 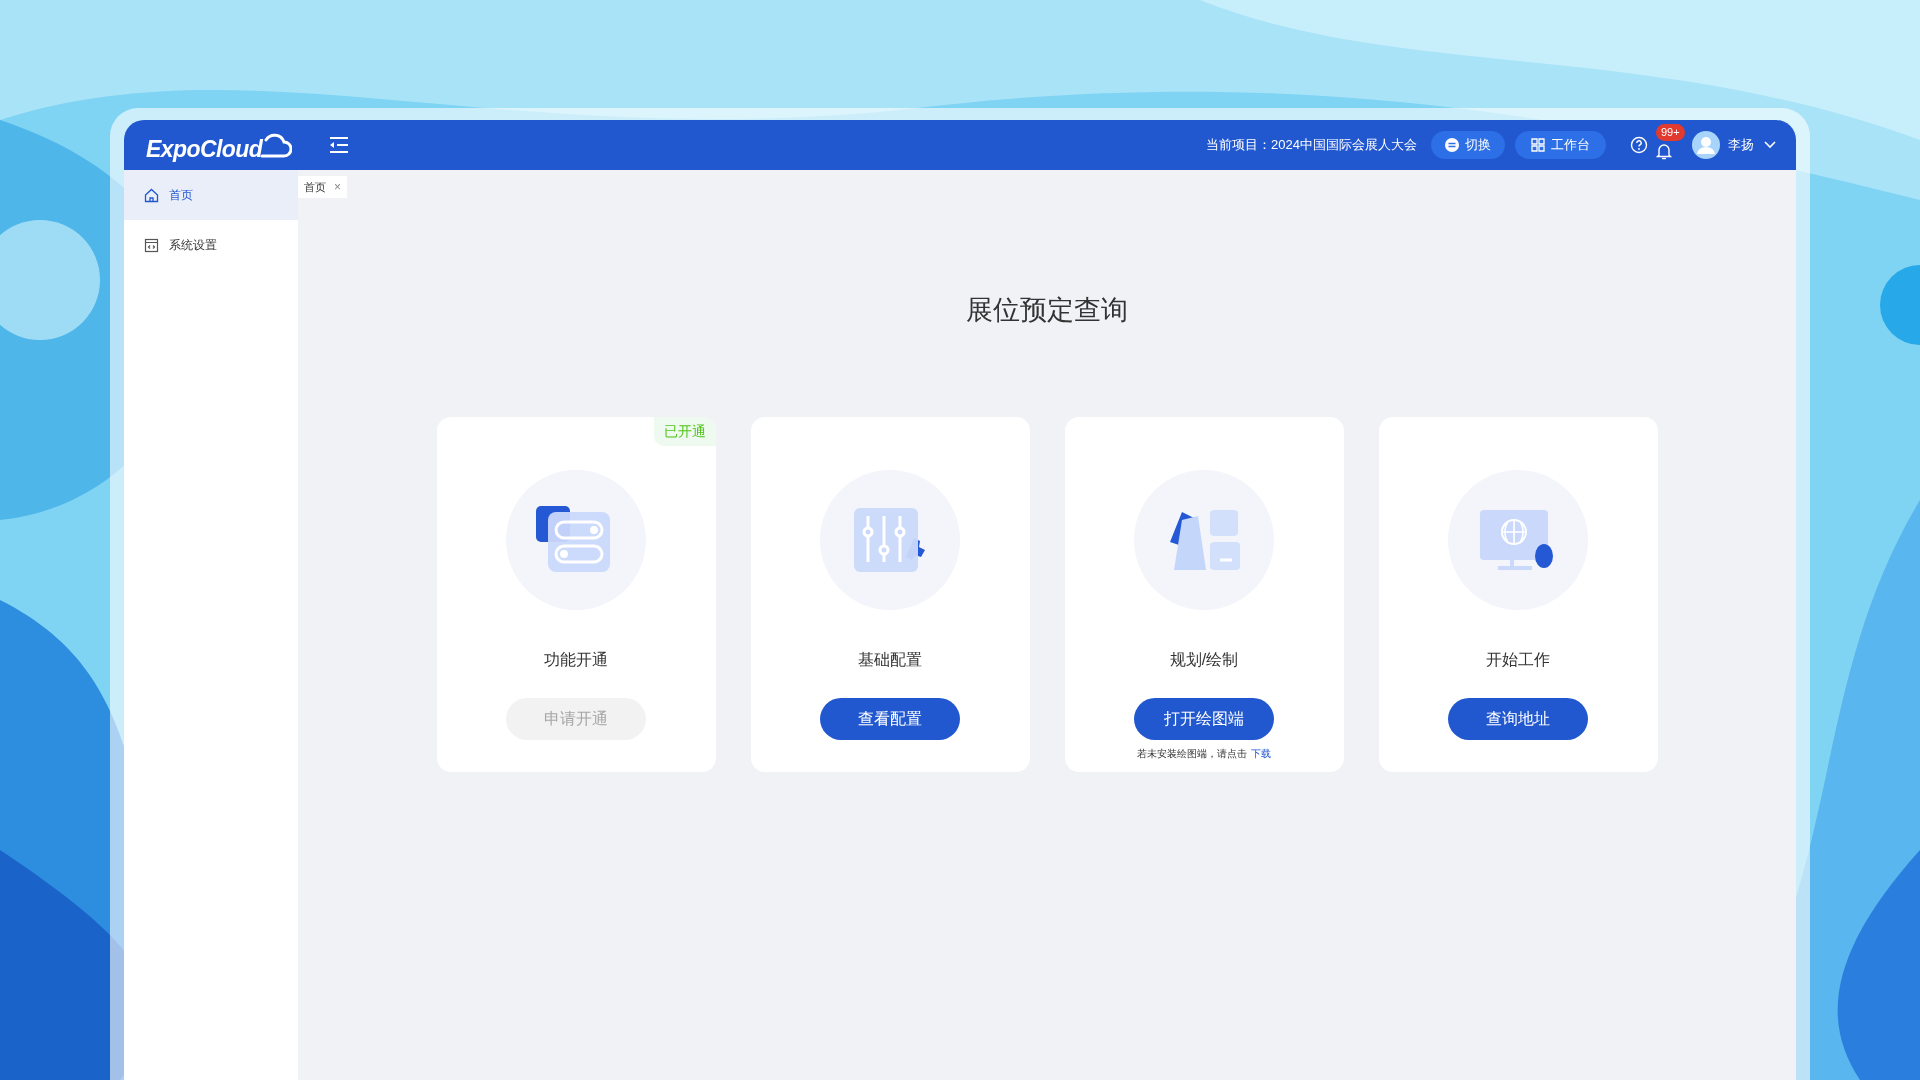 What do you see at coordinates (1518, 659) in the screenshot?
I see `card-title: 开始工作` at bounding box center [1518, 659].